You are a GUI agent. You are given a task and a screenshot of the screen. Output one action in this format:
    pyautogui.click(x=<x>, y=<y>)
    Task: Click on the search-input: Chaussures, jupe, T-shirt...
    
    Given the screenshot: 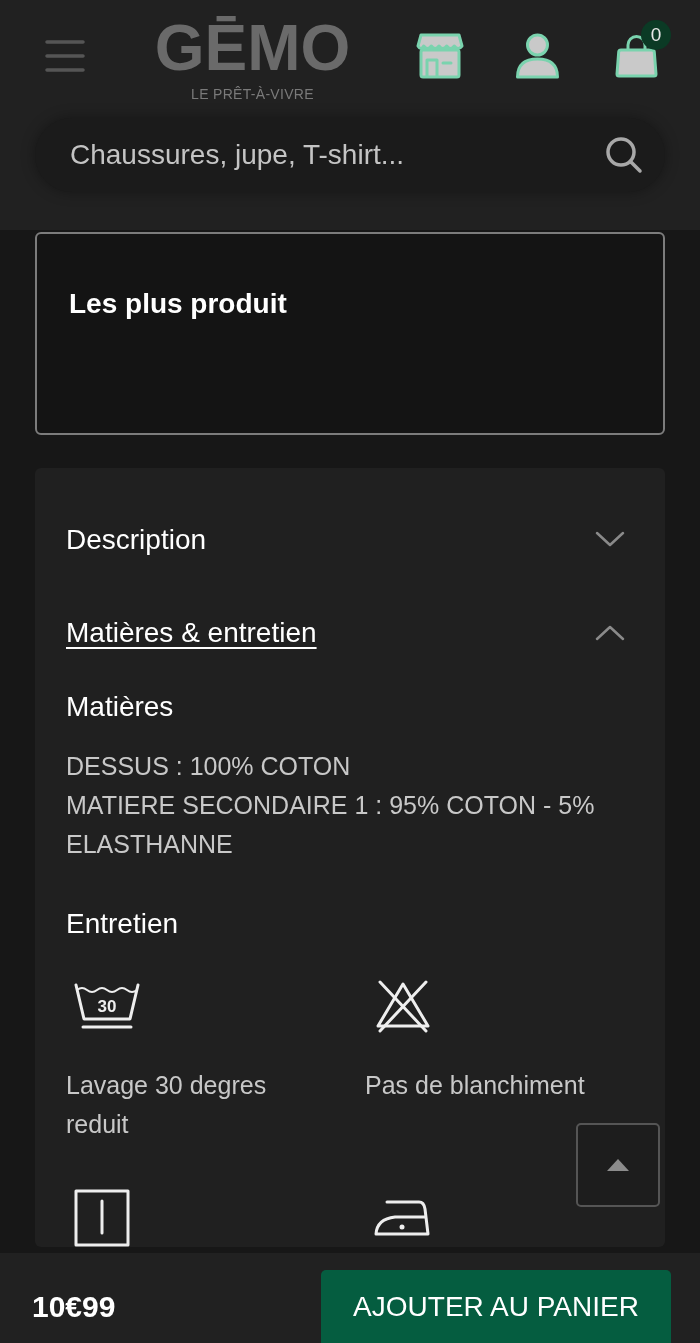 What is the action you would take?
    pyautogui.click(x=337, y=155)
    